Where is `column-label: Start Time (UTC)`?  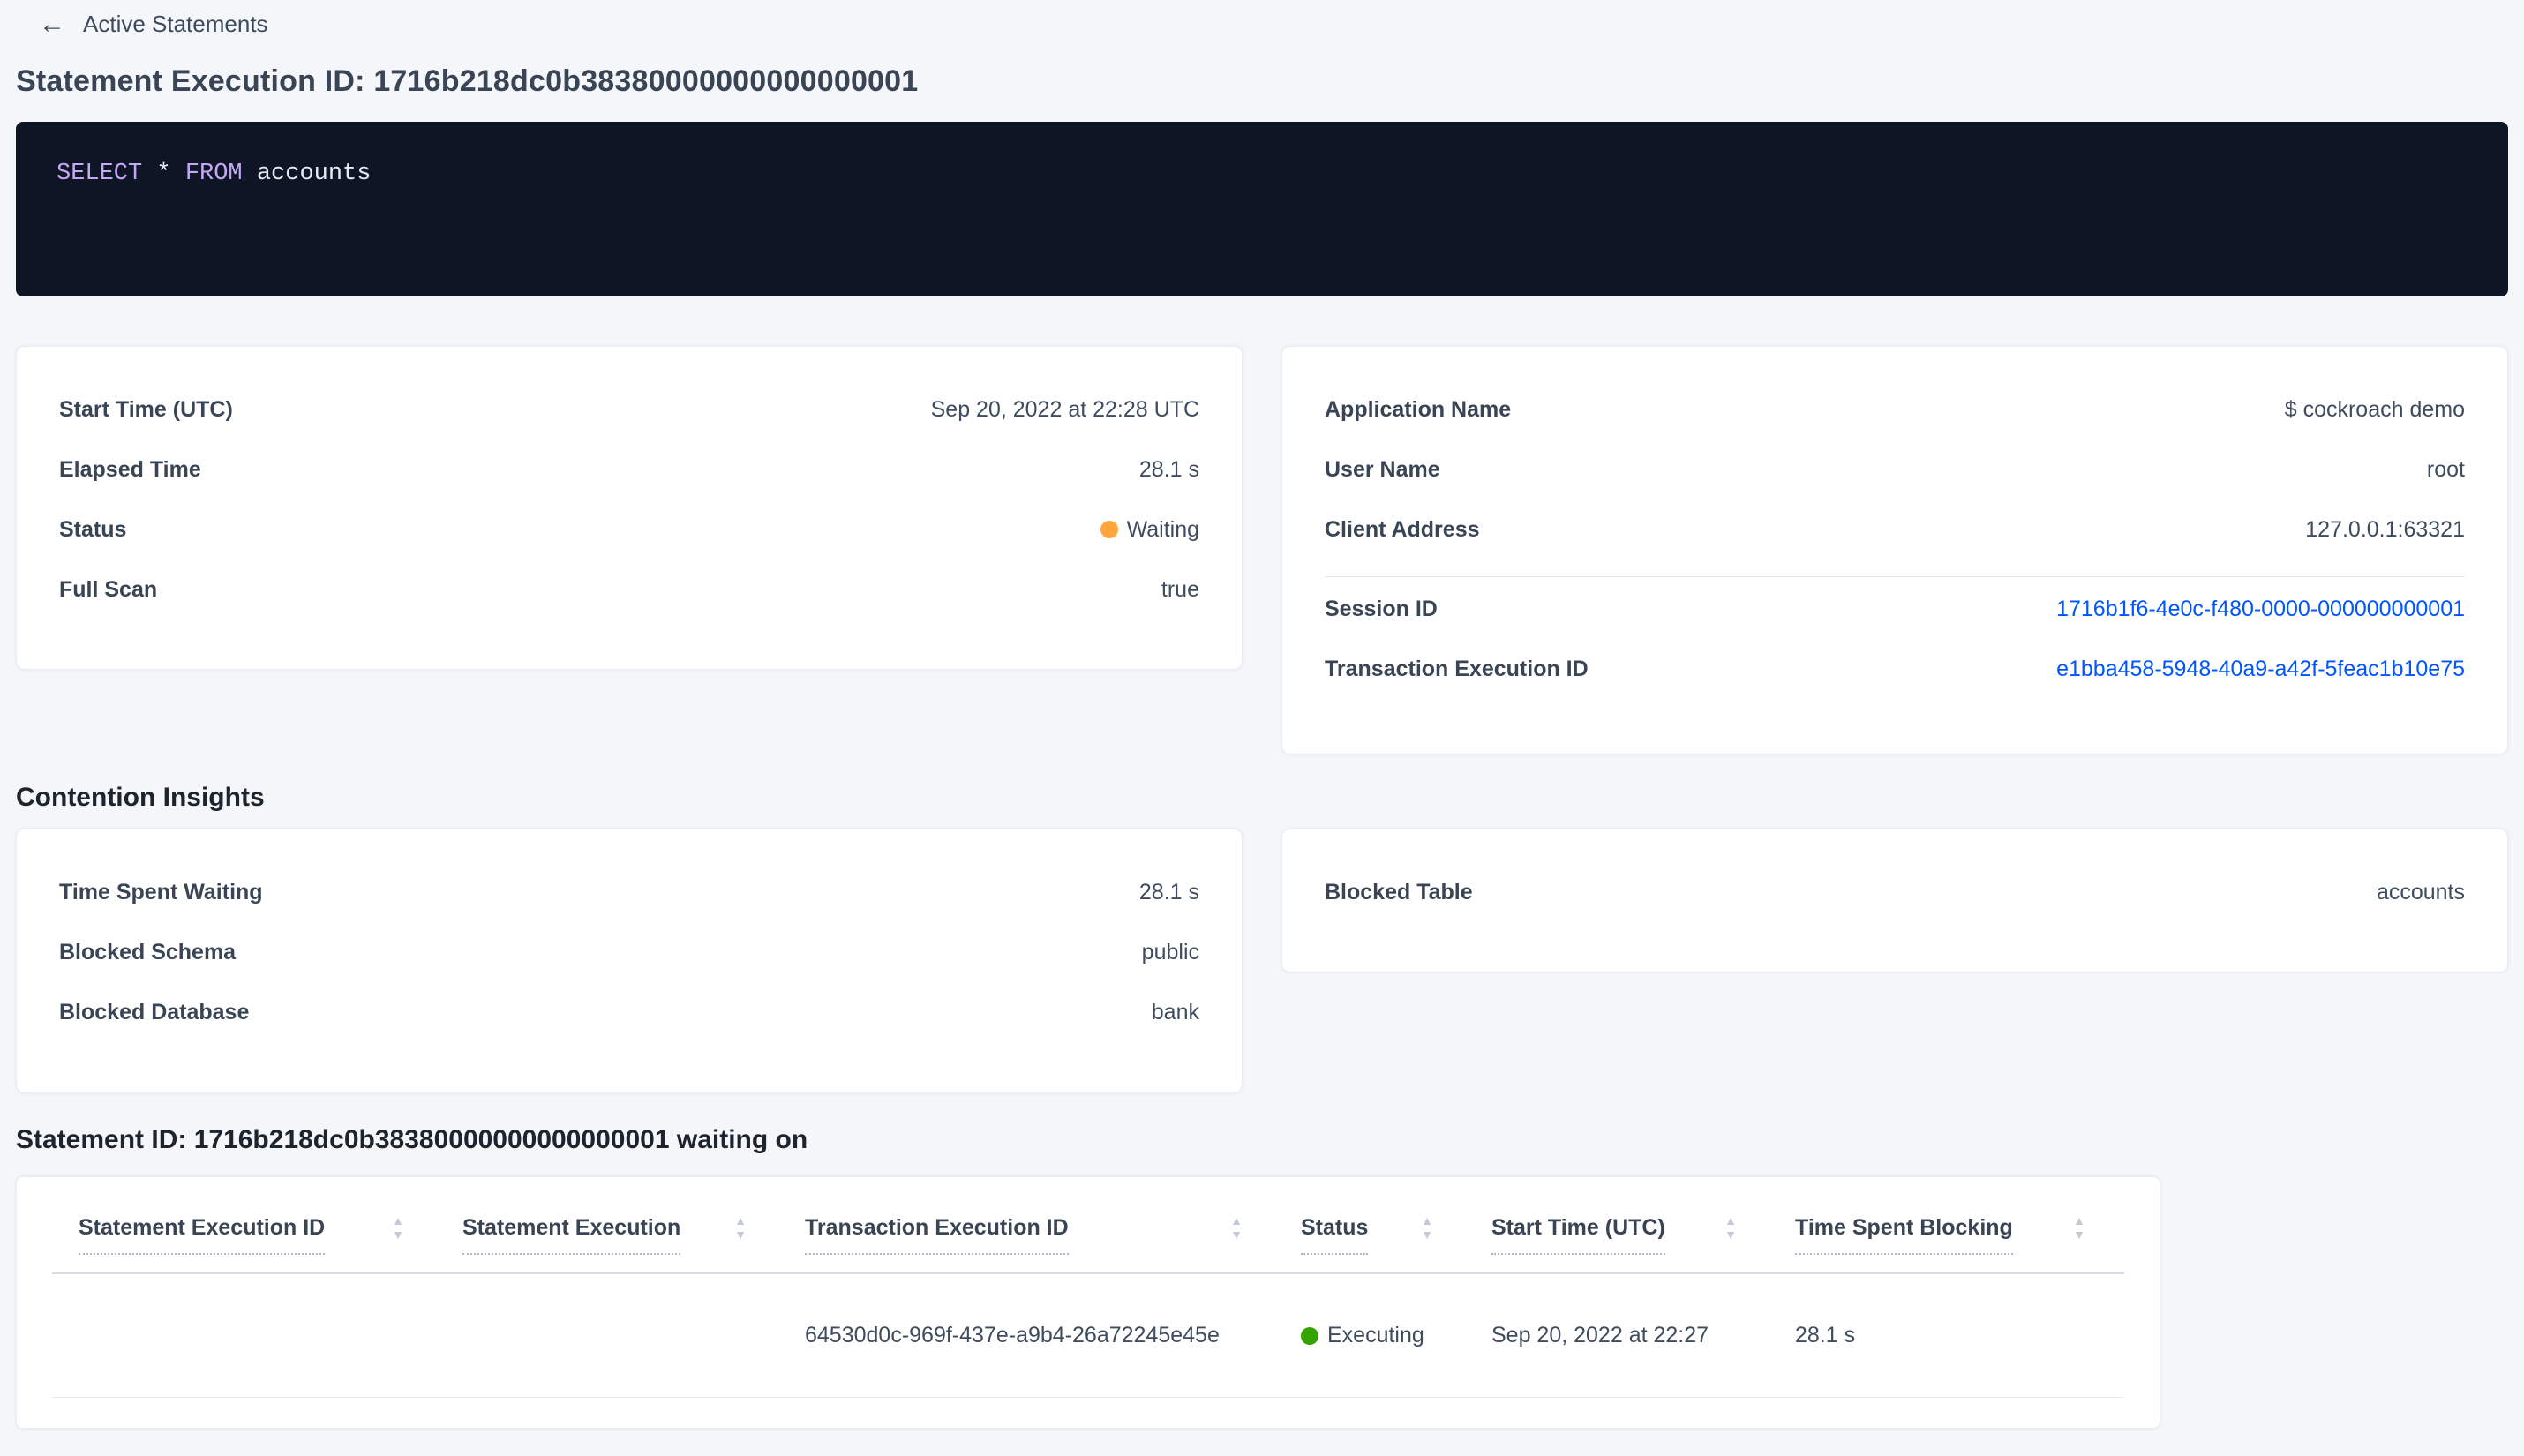
column-label: Start Time (UTC) is located at coordinates (1578, 1234).